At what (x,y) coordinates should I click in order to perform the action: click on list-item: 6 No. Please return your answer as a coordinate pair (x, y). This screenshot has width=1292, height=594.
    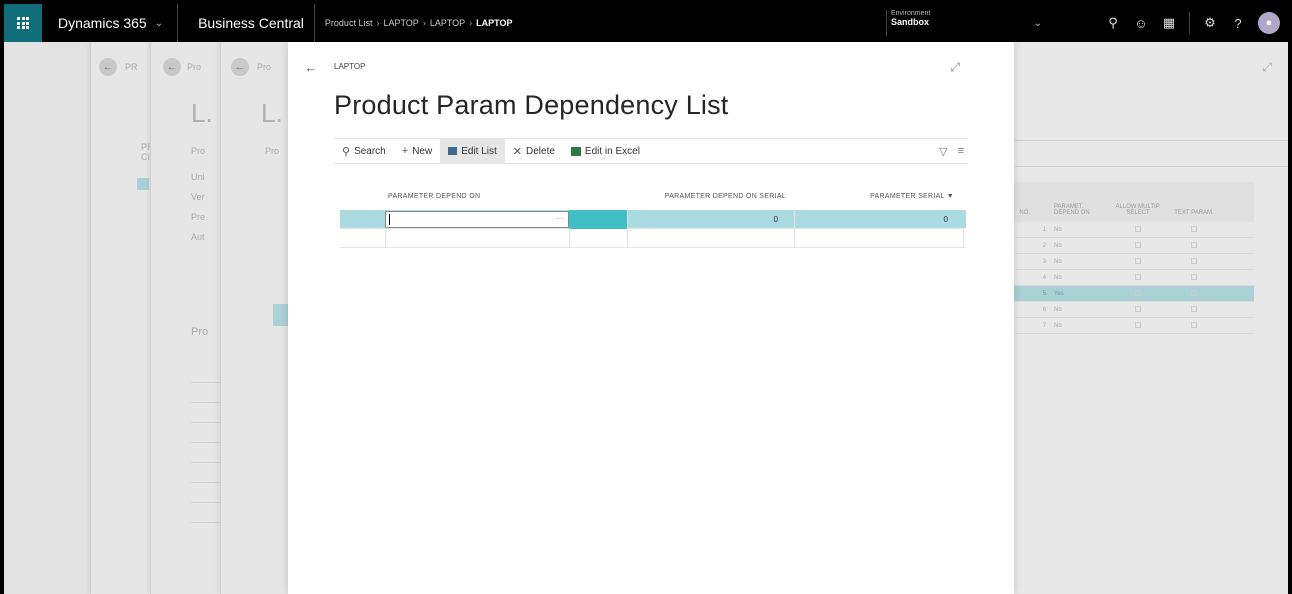
    Looking at the image, I should click on (1134, 310).